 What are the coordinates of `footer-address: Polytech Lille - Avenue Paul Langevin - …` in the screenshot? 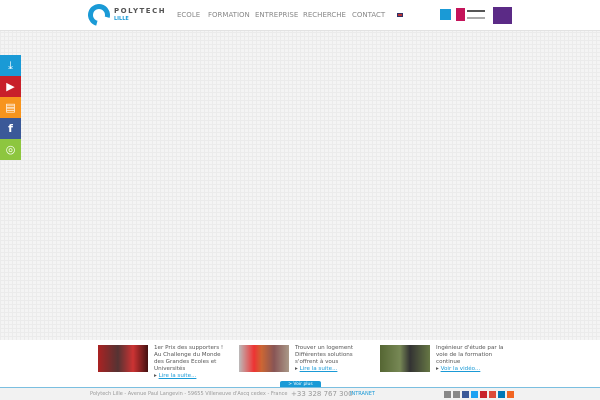 It's located at (189, 394).